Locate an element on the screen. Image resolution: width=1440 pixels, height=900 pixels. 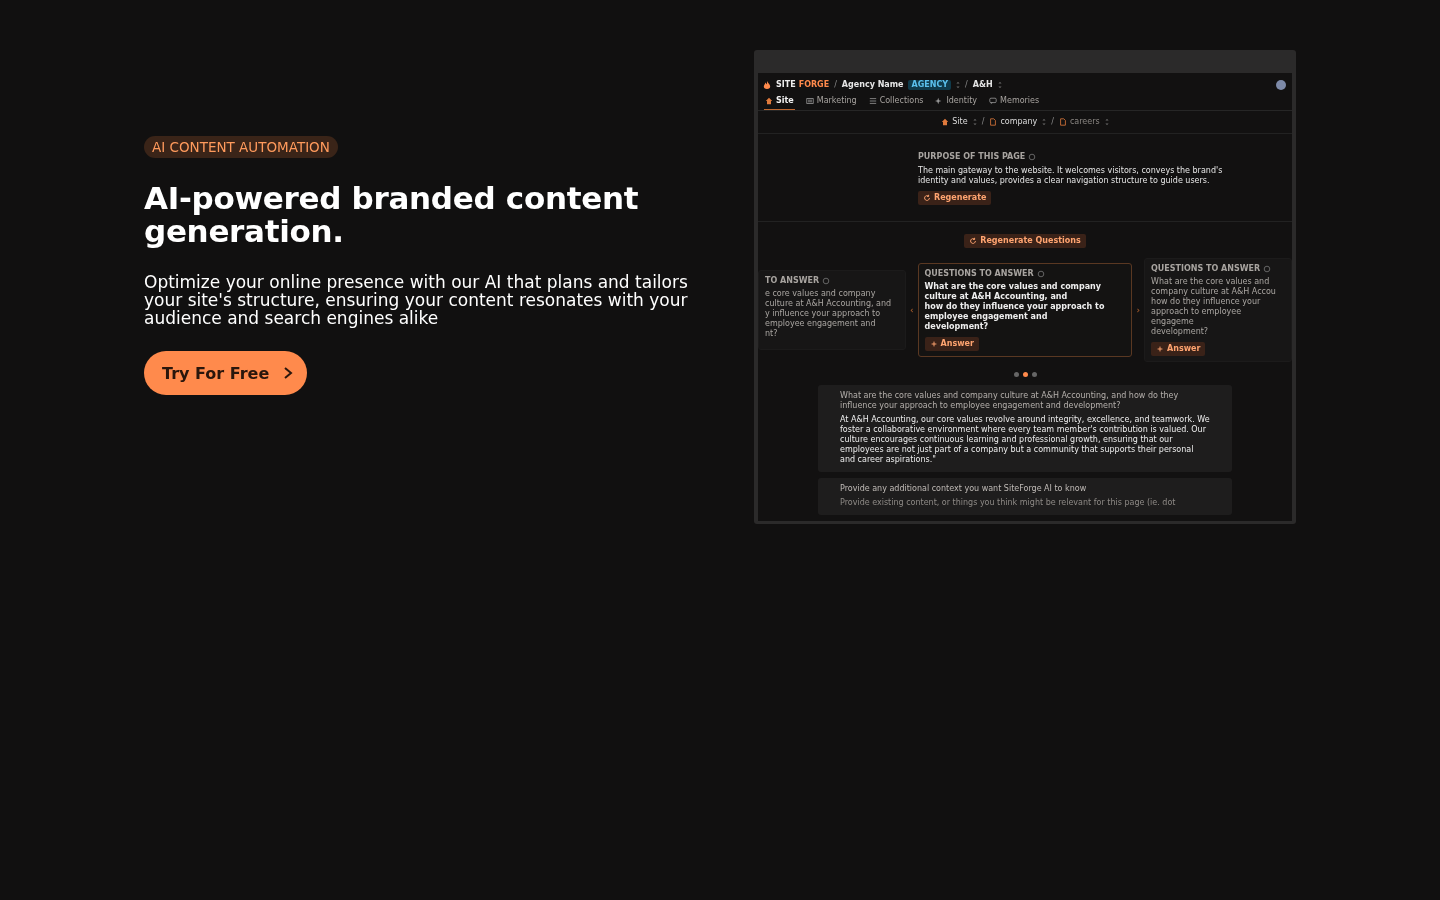
flame-icon is located at coordinates (767, 84).